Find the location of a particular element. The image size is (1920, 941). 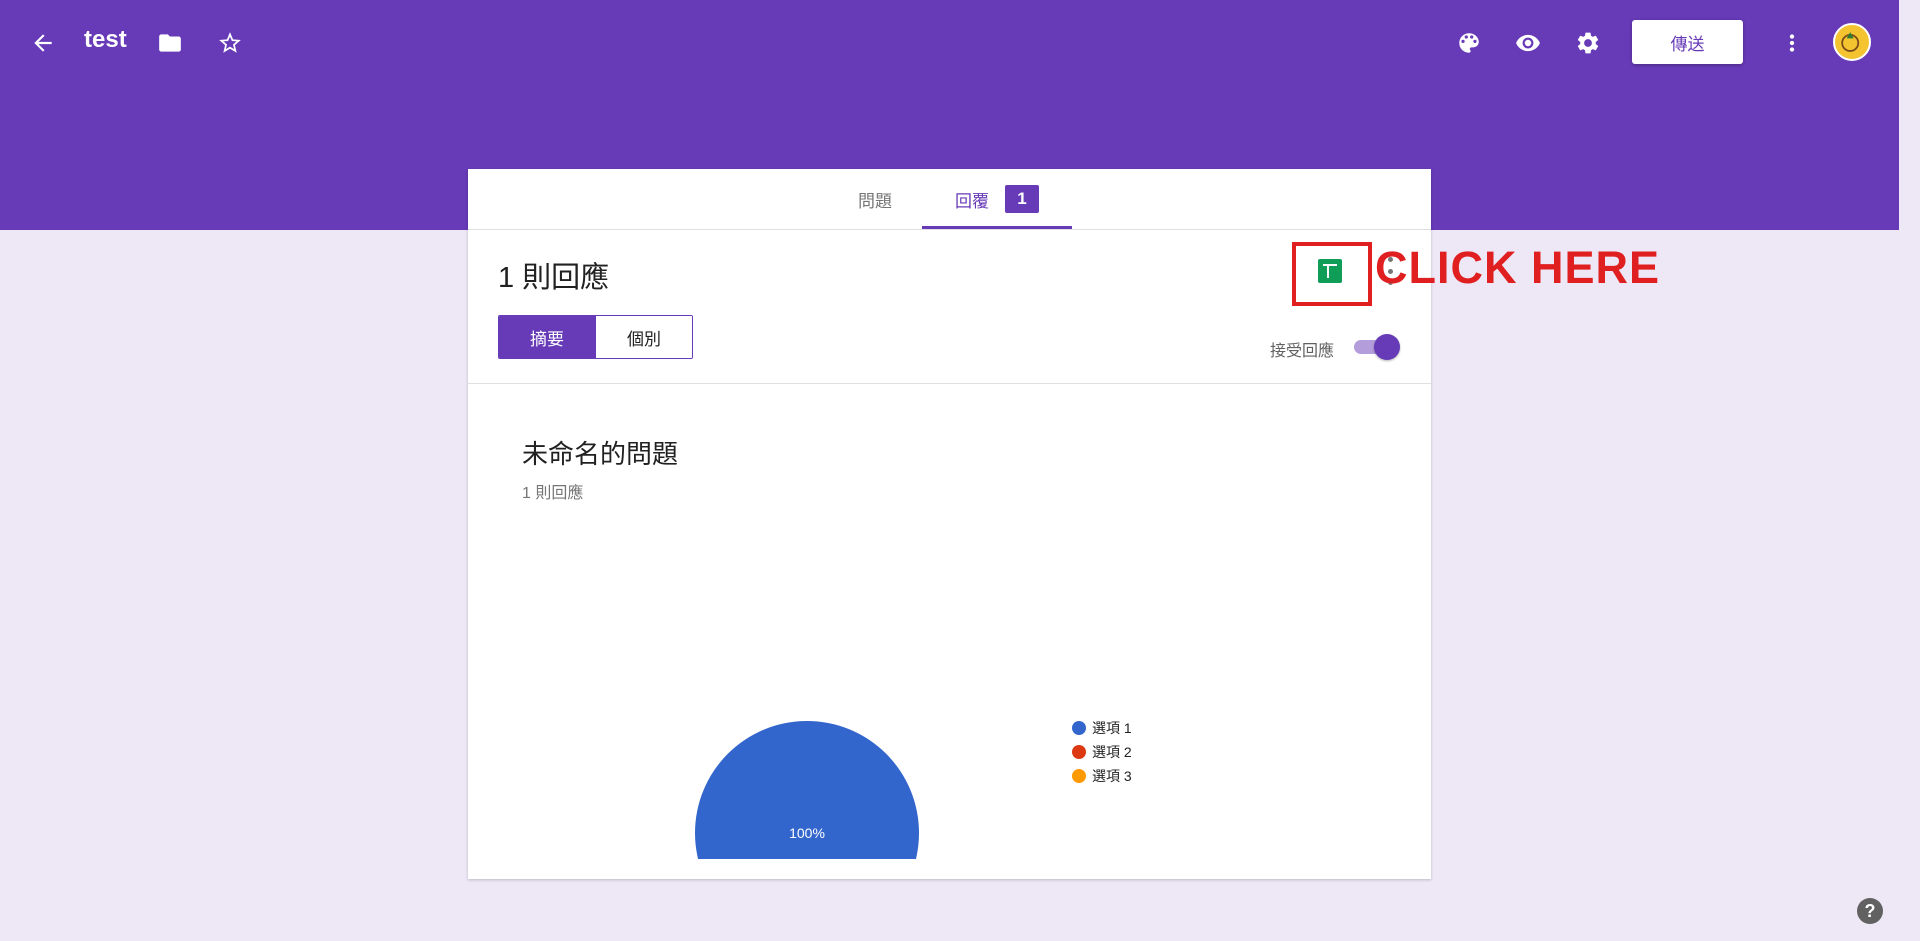

annotation-highlight-box is located at coordinates (1332, 274).